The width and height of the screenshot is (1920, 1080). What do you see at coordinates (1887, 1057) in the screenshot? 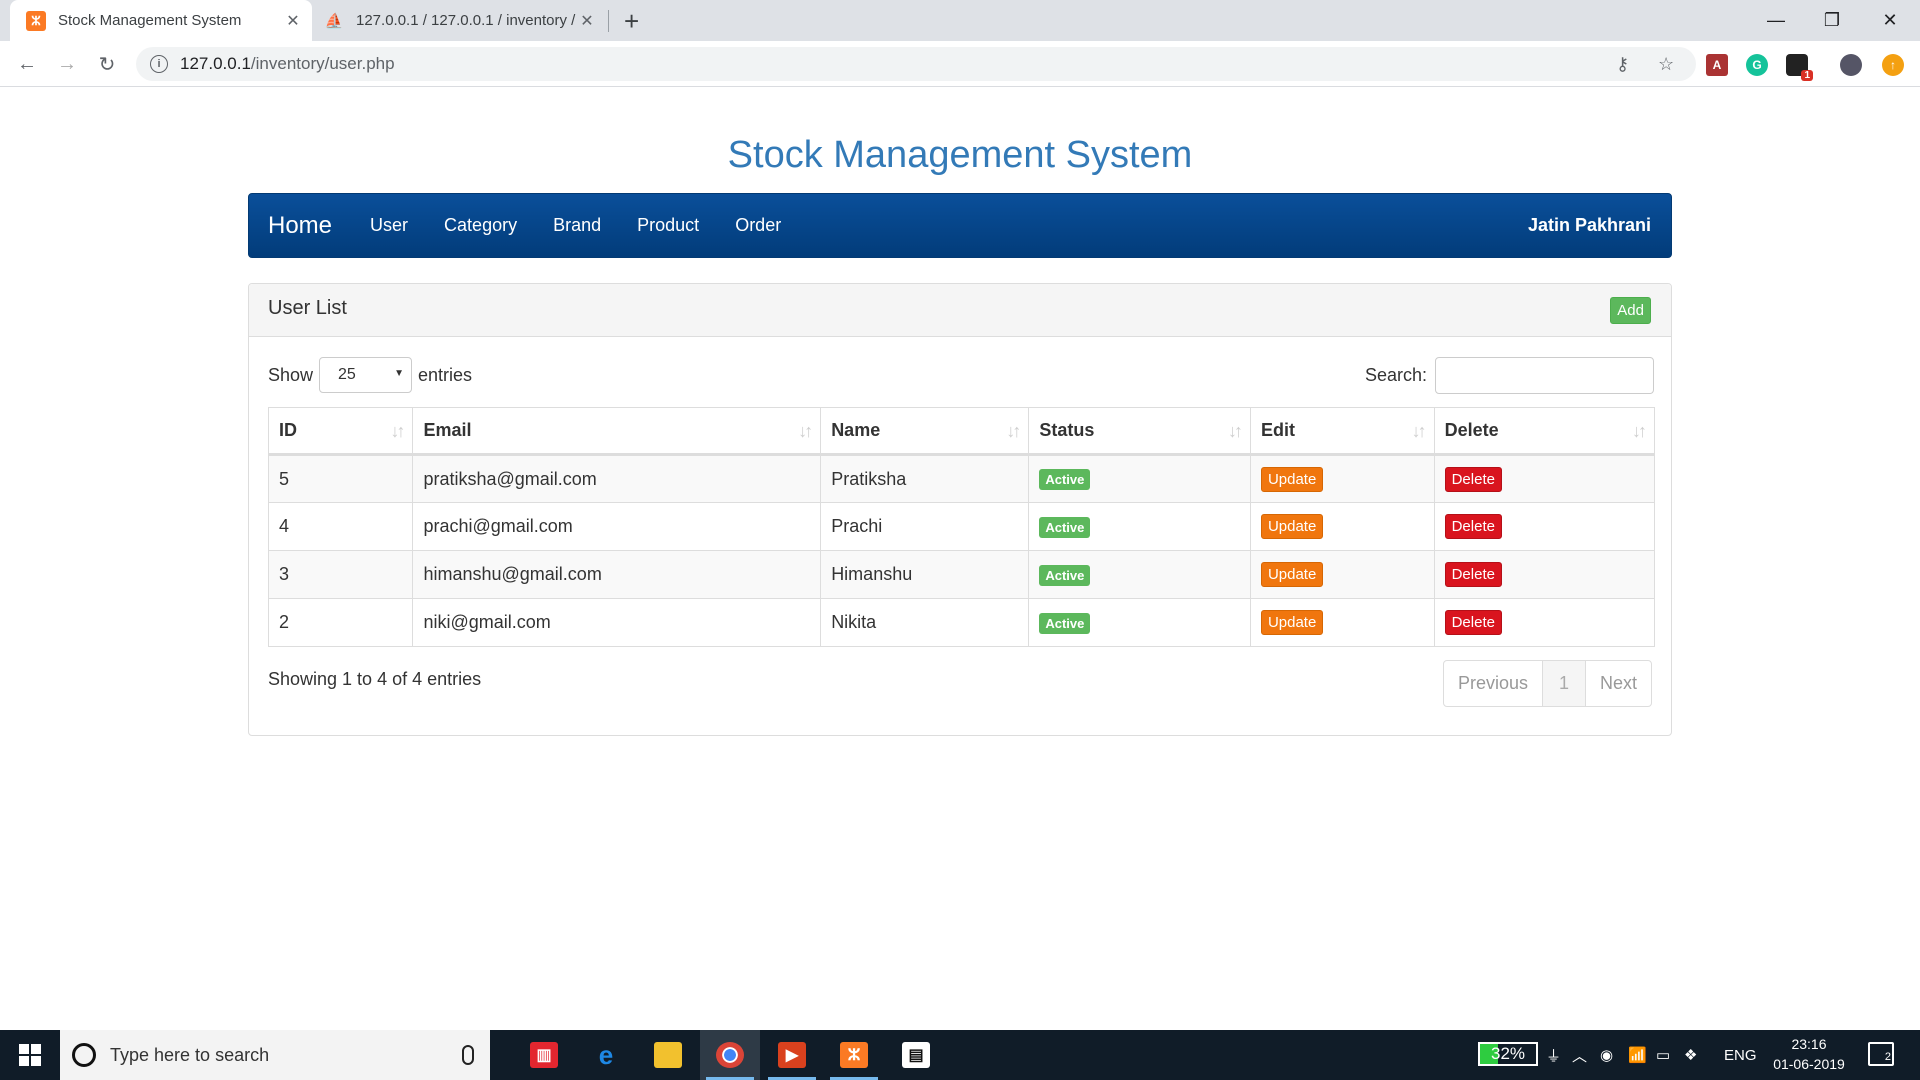
I see `notification-count: 2` at bounding box center [1887, 1057].